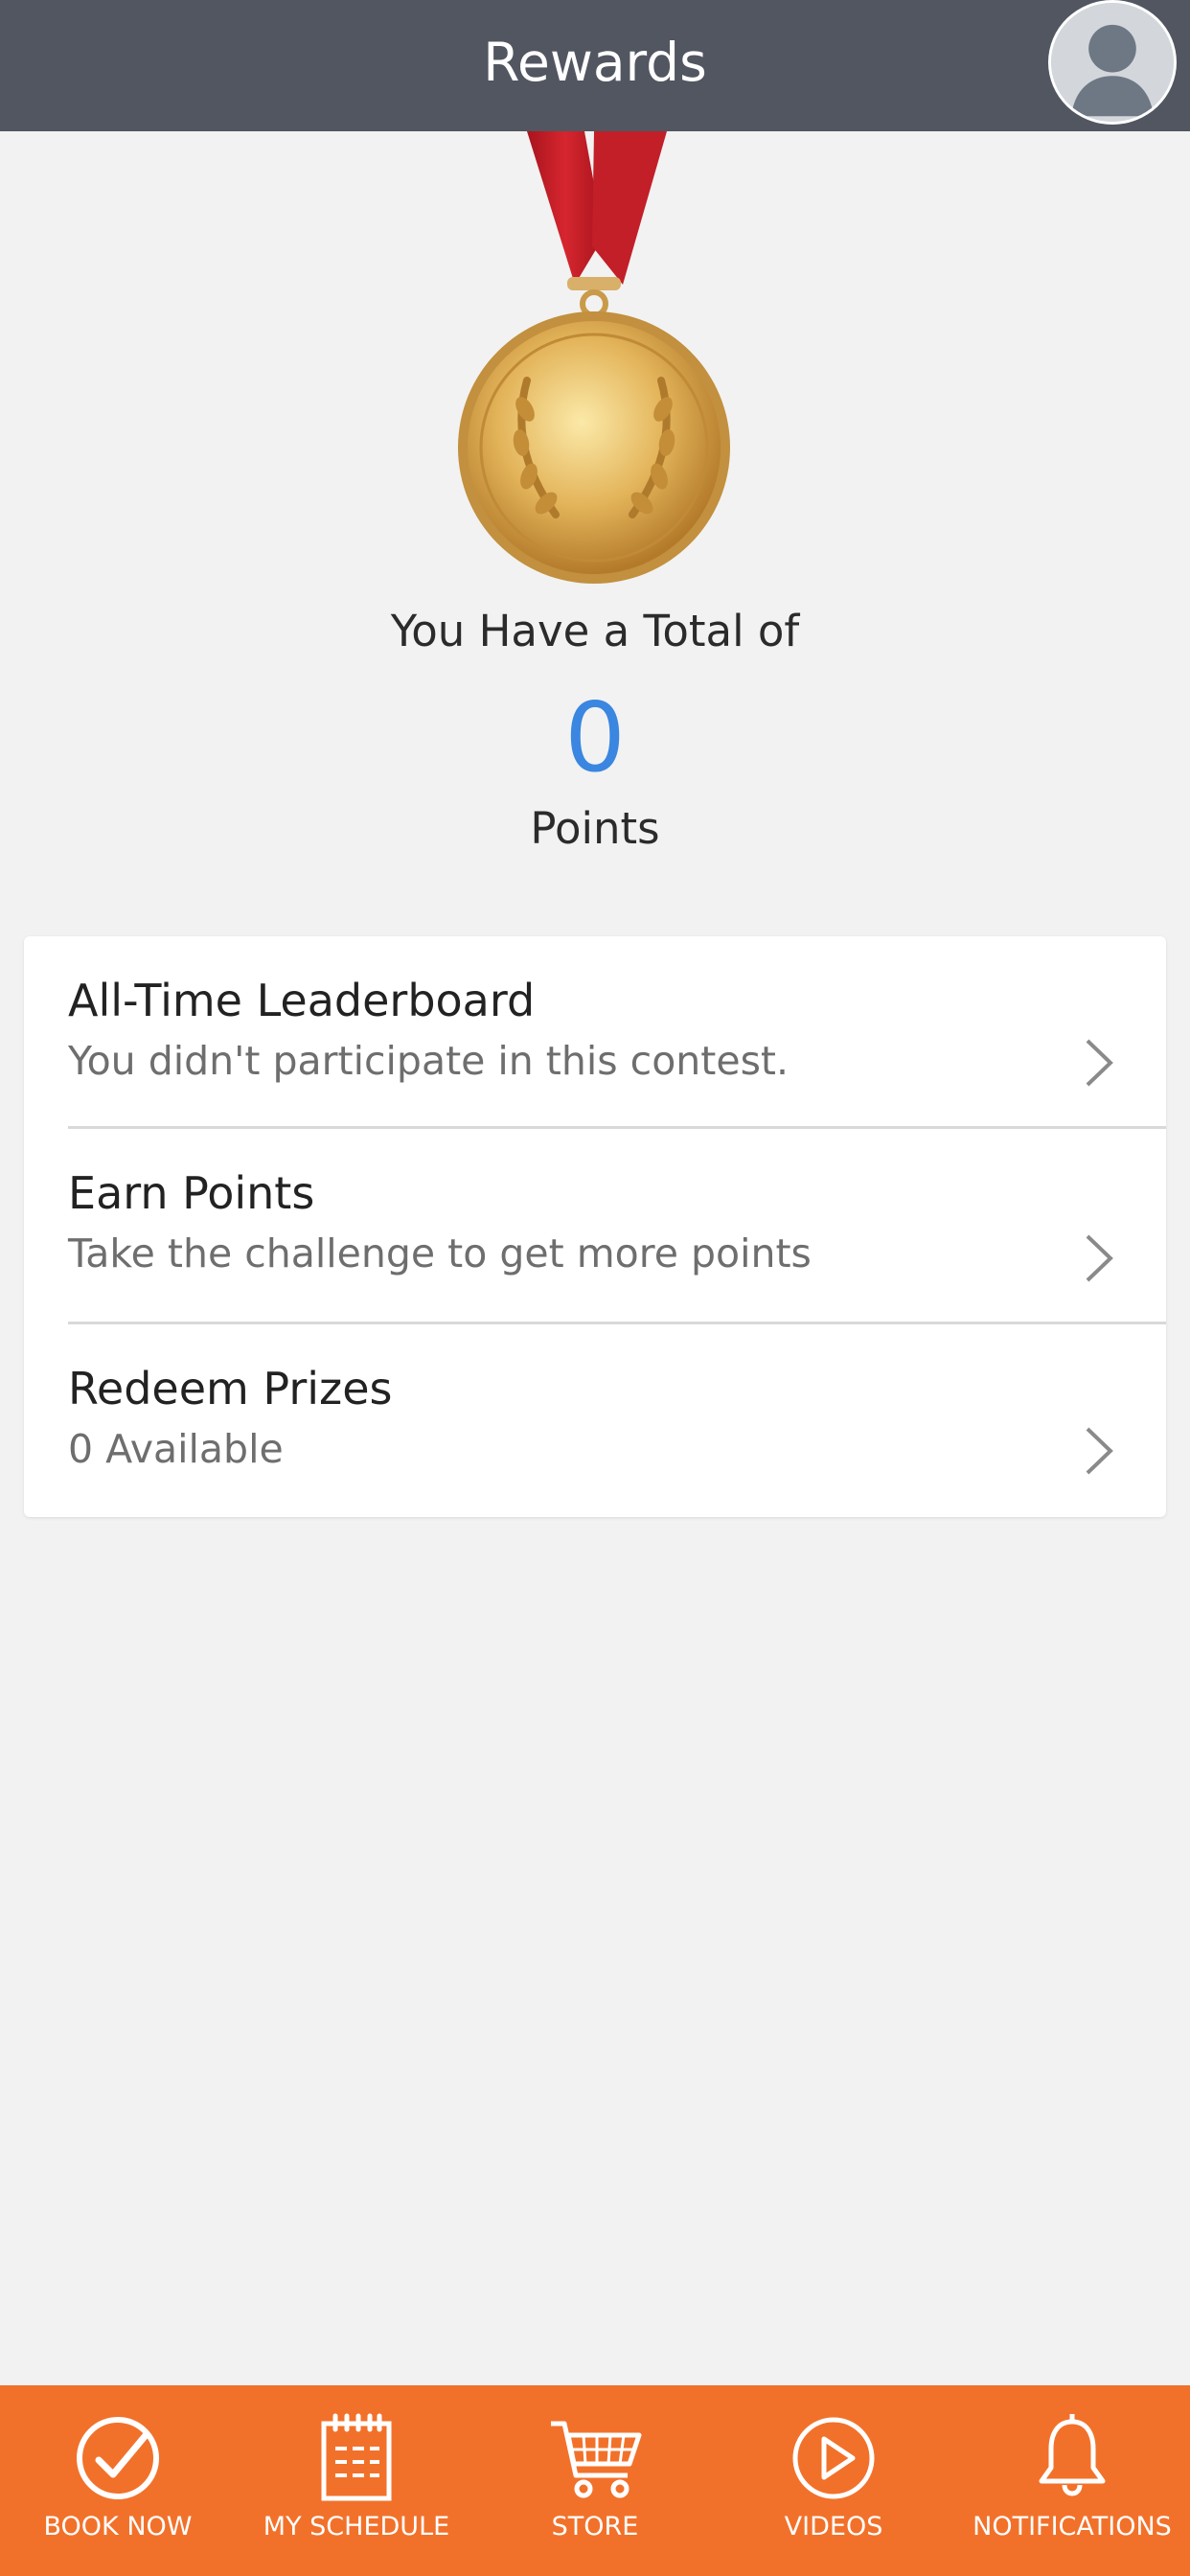 The width and height of the screenshot is (1190, 2576). Describe the element at coordinates (595, 63) in the screenshot. I see `page-title: Rewards` at that location.